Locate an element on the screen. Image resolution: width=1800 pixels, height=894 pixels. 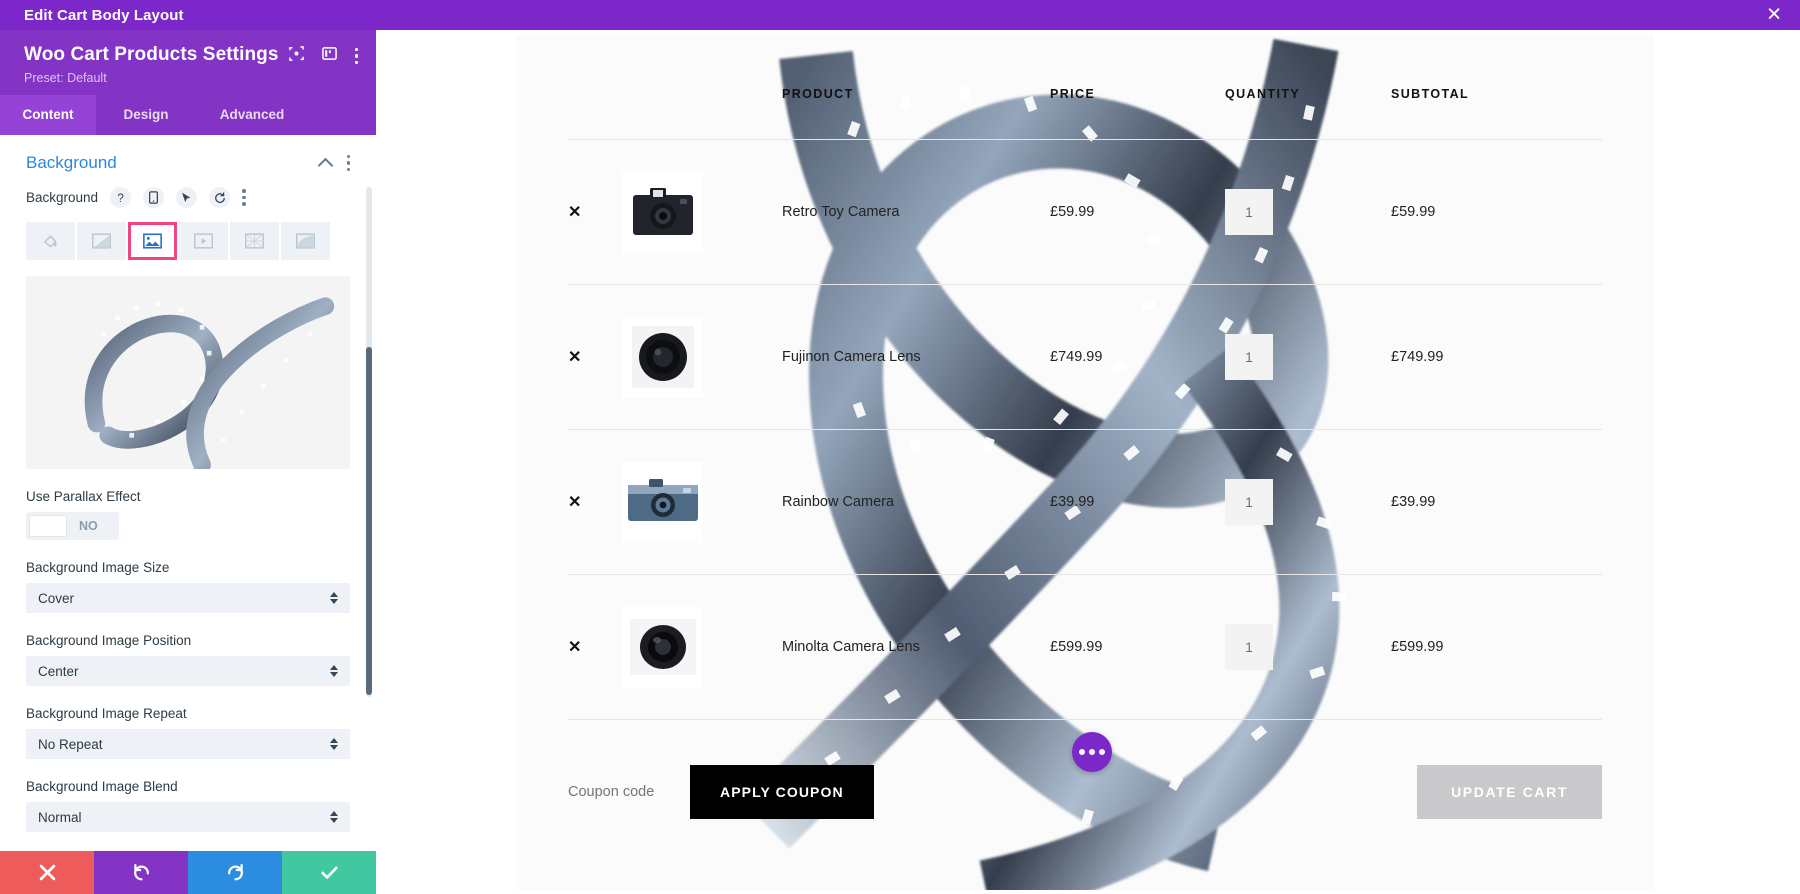
cell-price: £59.99 is located at coordinates (1137, 212).